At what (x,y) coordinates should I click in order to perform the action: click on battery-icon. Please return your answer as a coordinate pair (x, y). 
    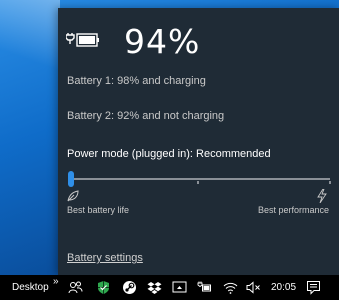
    Looking at the image, I should click on (204, 287).